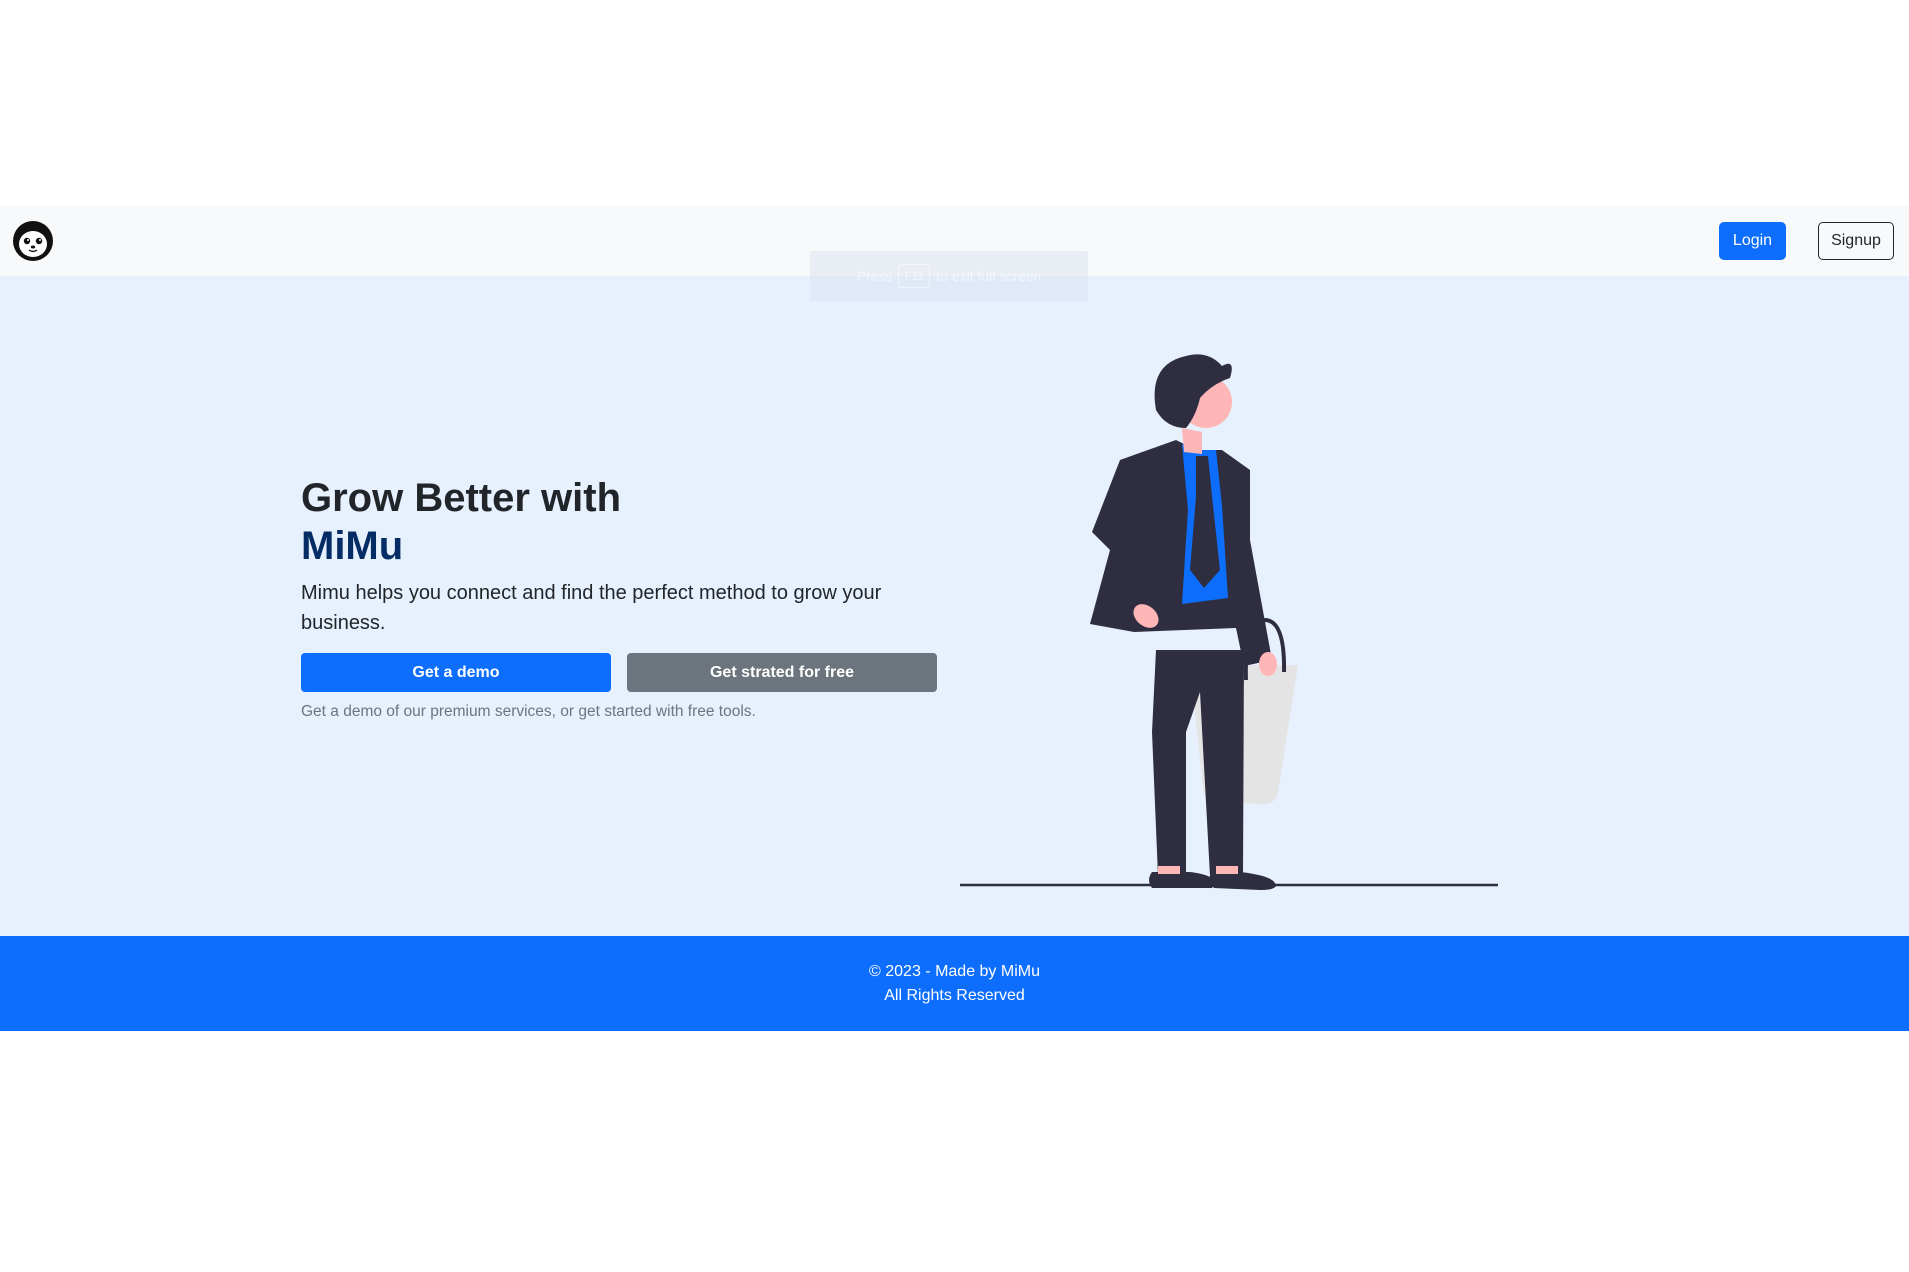 The height and width of the screenshot is (1272, 1909). What do you see at coordinates (461, 498) in the screenshot?
I see `hero-title-line: Grow Better with` at bounding box center [461, 498].